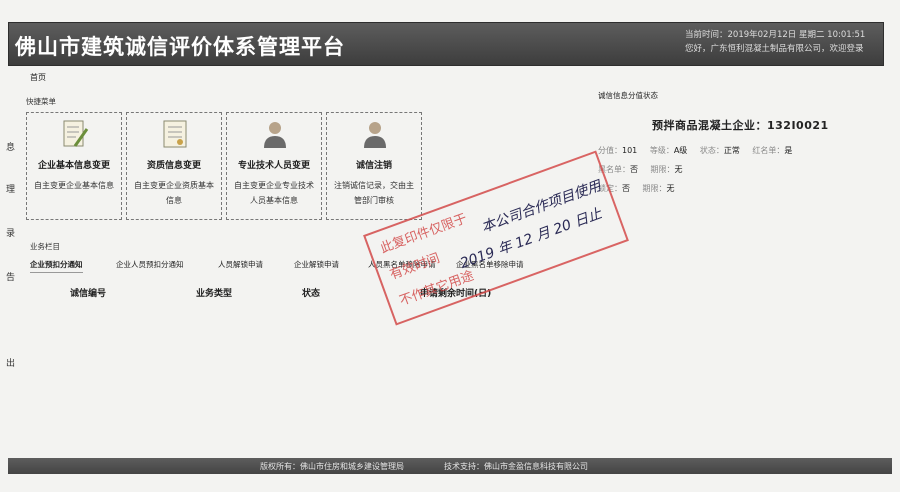 The width and height of the screenshot is (900, 492). Describe the element at coordinates (10, 276) in the screenshot. I see `left-nav-item: 告` at that location.